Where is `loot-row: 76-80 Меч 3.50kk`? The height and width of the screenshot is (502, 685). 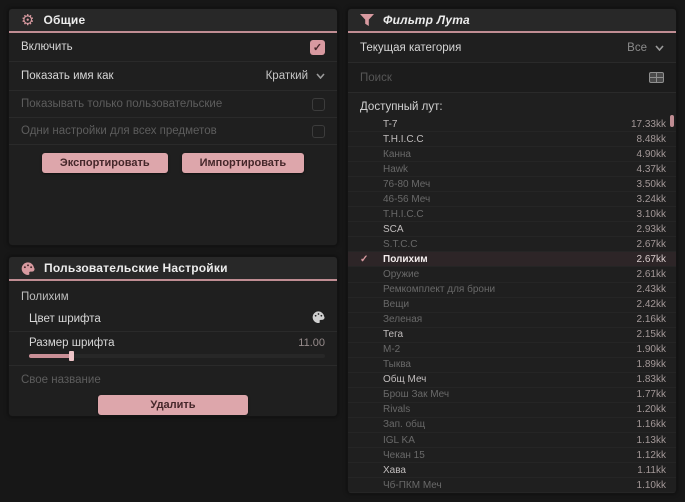
loot-row: 76-80 Меч 3.50kk is located at coordinates (512, 185).